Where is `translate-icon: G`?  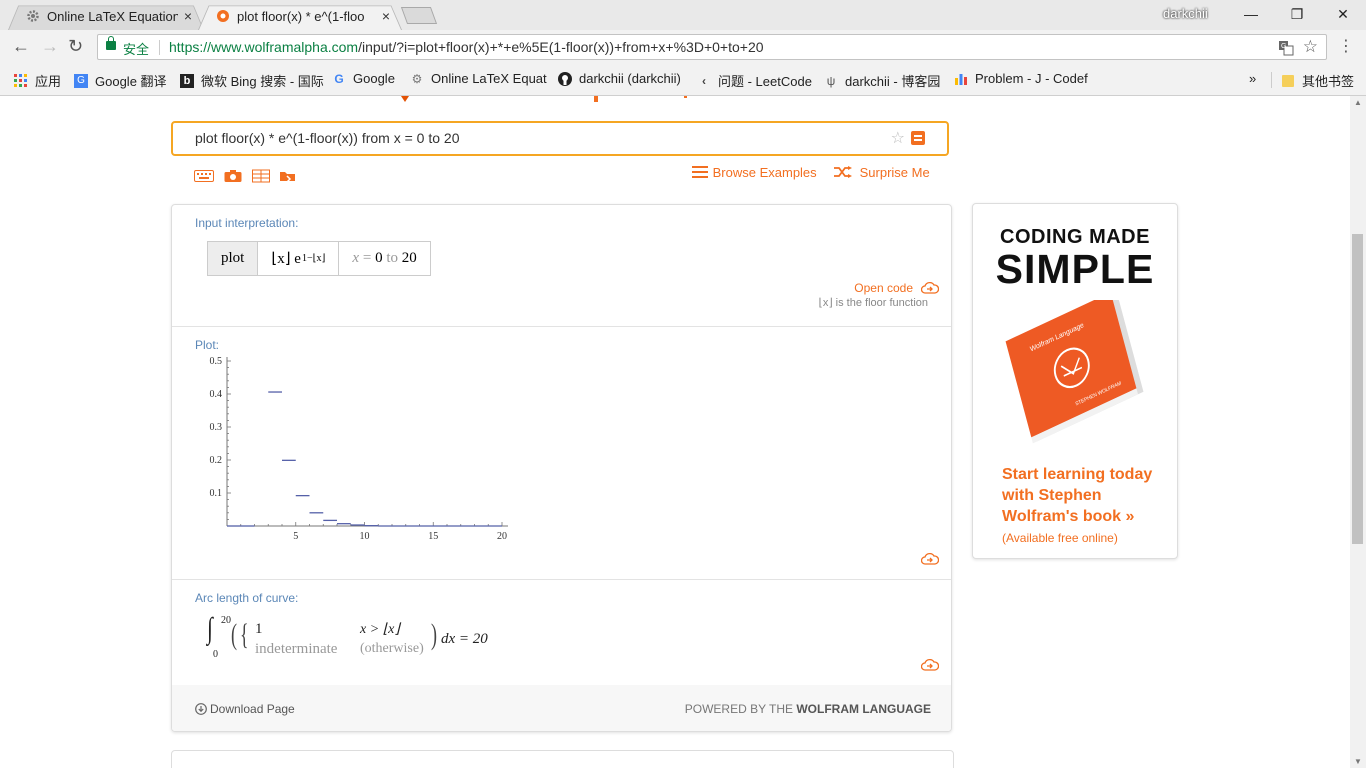
translate-icon: G is located at coordinates (1286, 48).